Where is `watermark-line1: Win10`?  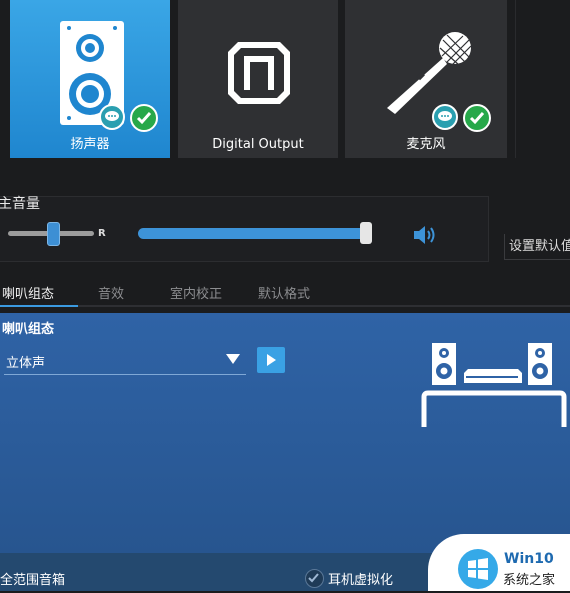
watermark-line1: Win10 is located at coordinates (529, 559).